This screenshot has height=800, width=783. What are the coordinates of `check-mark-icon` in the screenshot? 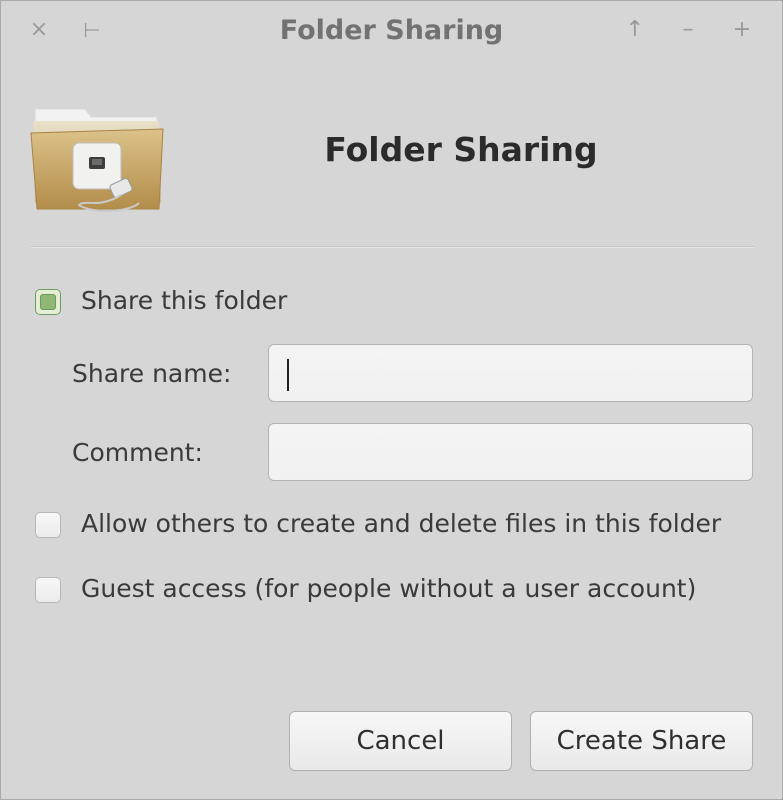 It's located at (48, 302).